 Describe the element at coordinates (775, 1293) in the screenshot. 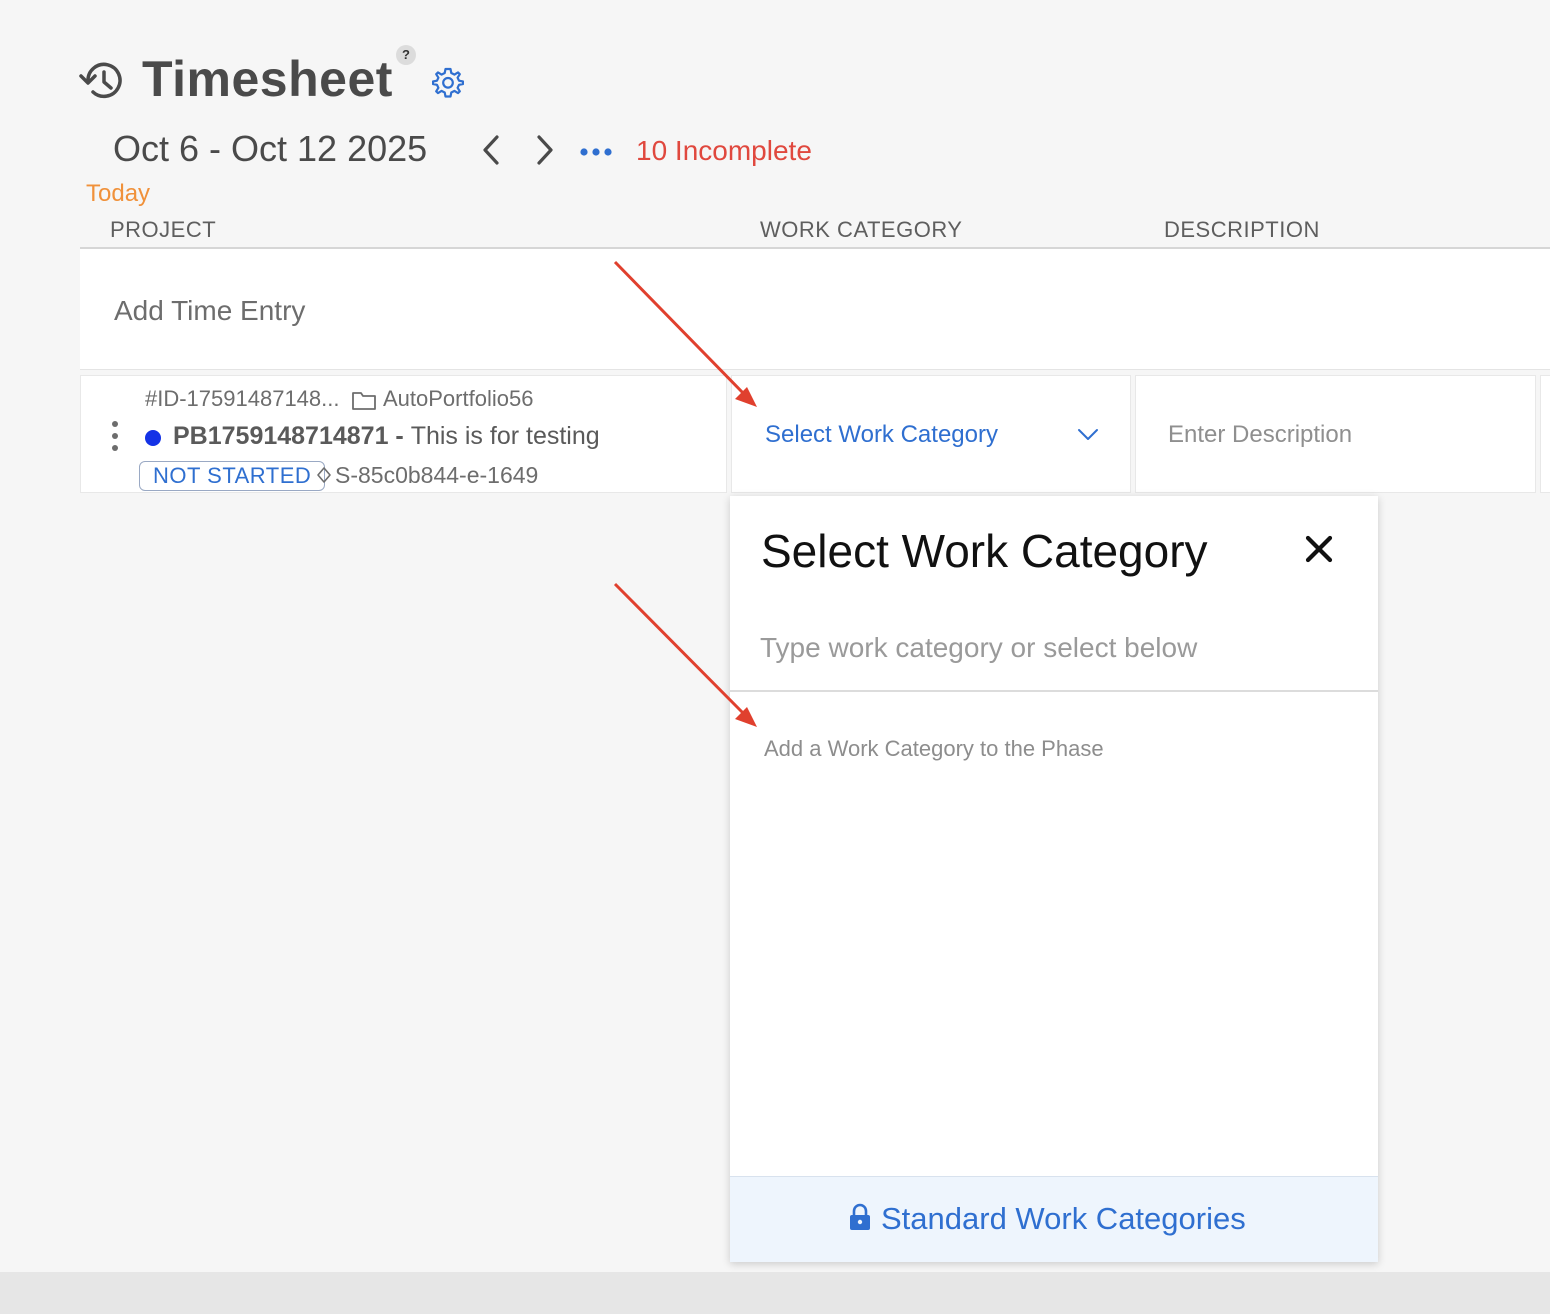

I see `bottom-strip` at that location.